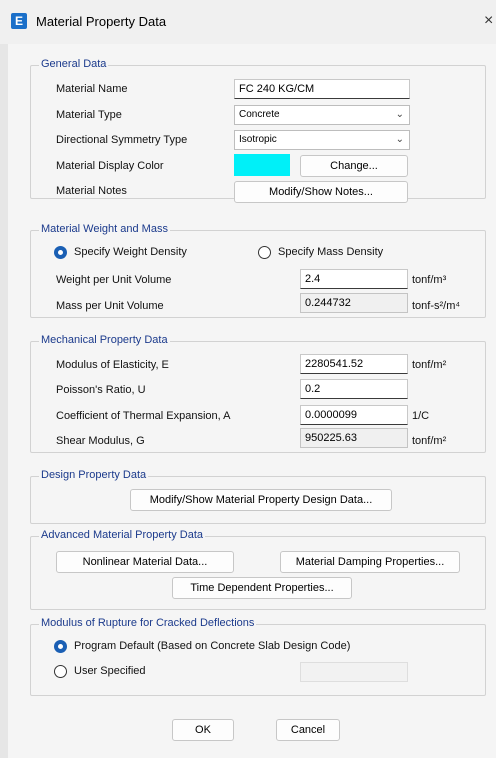 The width and height of the screenshot is (496, 758). What do you see at coordinates (101, 390) in the screenshot?
I see `poisson-label: Poisson's Ratio, U` at bounding box center [101, 390].